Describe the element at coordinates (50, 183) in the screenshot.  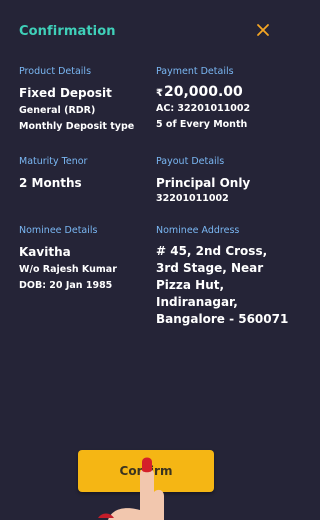
I see `maturity-value: 2 Months` at that location.